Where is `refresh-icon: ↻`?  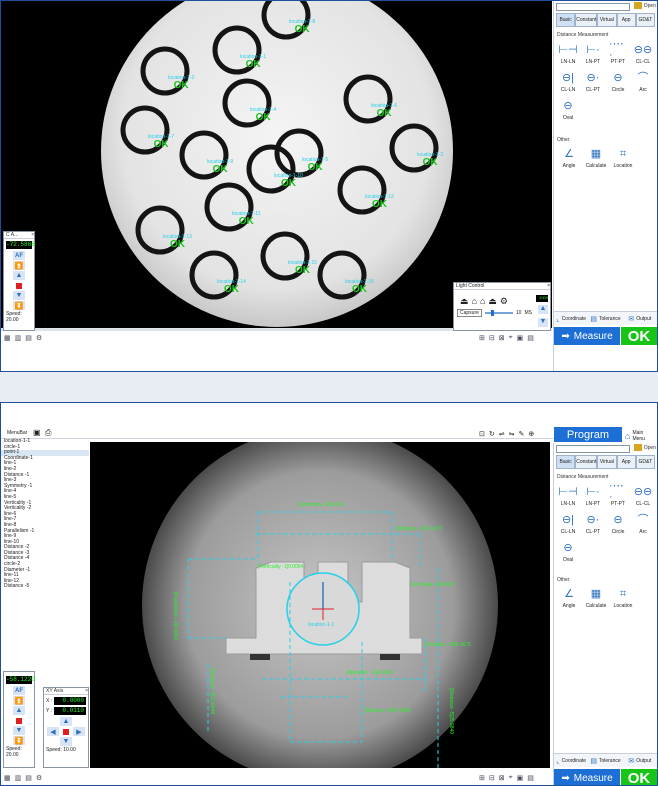 refresh-icon: ↻ is located at coordinates (492, 434).